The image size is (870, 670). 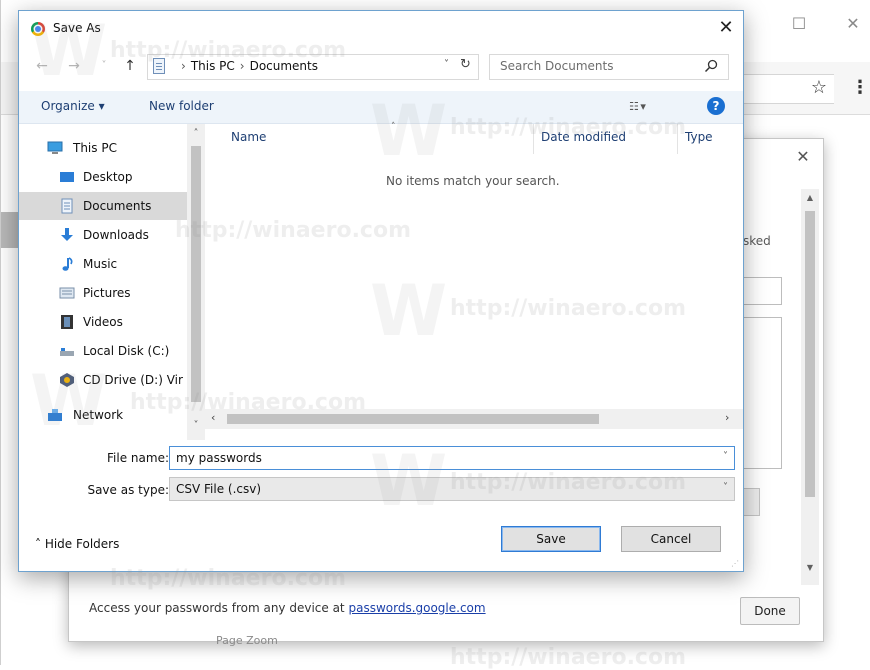 What do you see at coordinates (762, 291) in the screenshot?
I see `password-field` at bounding box center [762, 291].